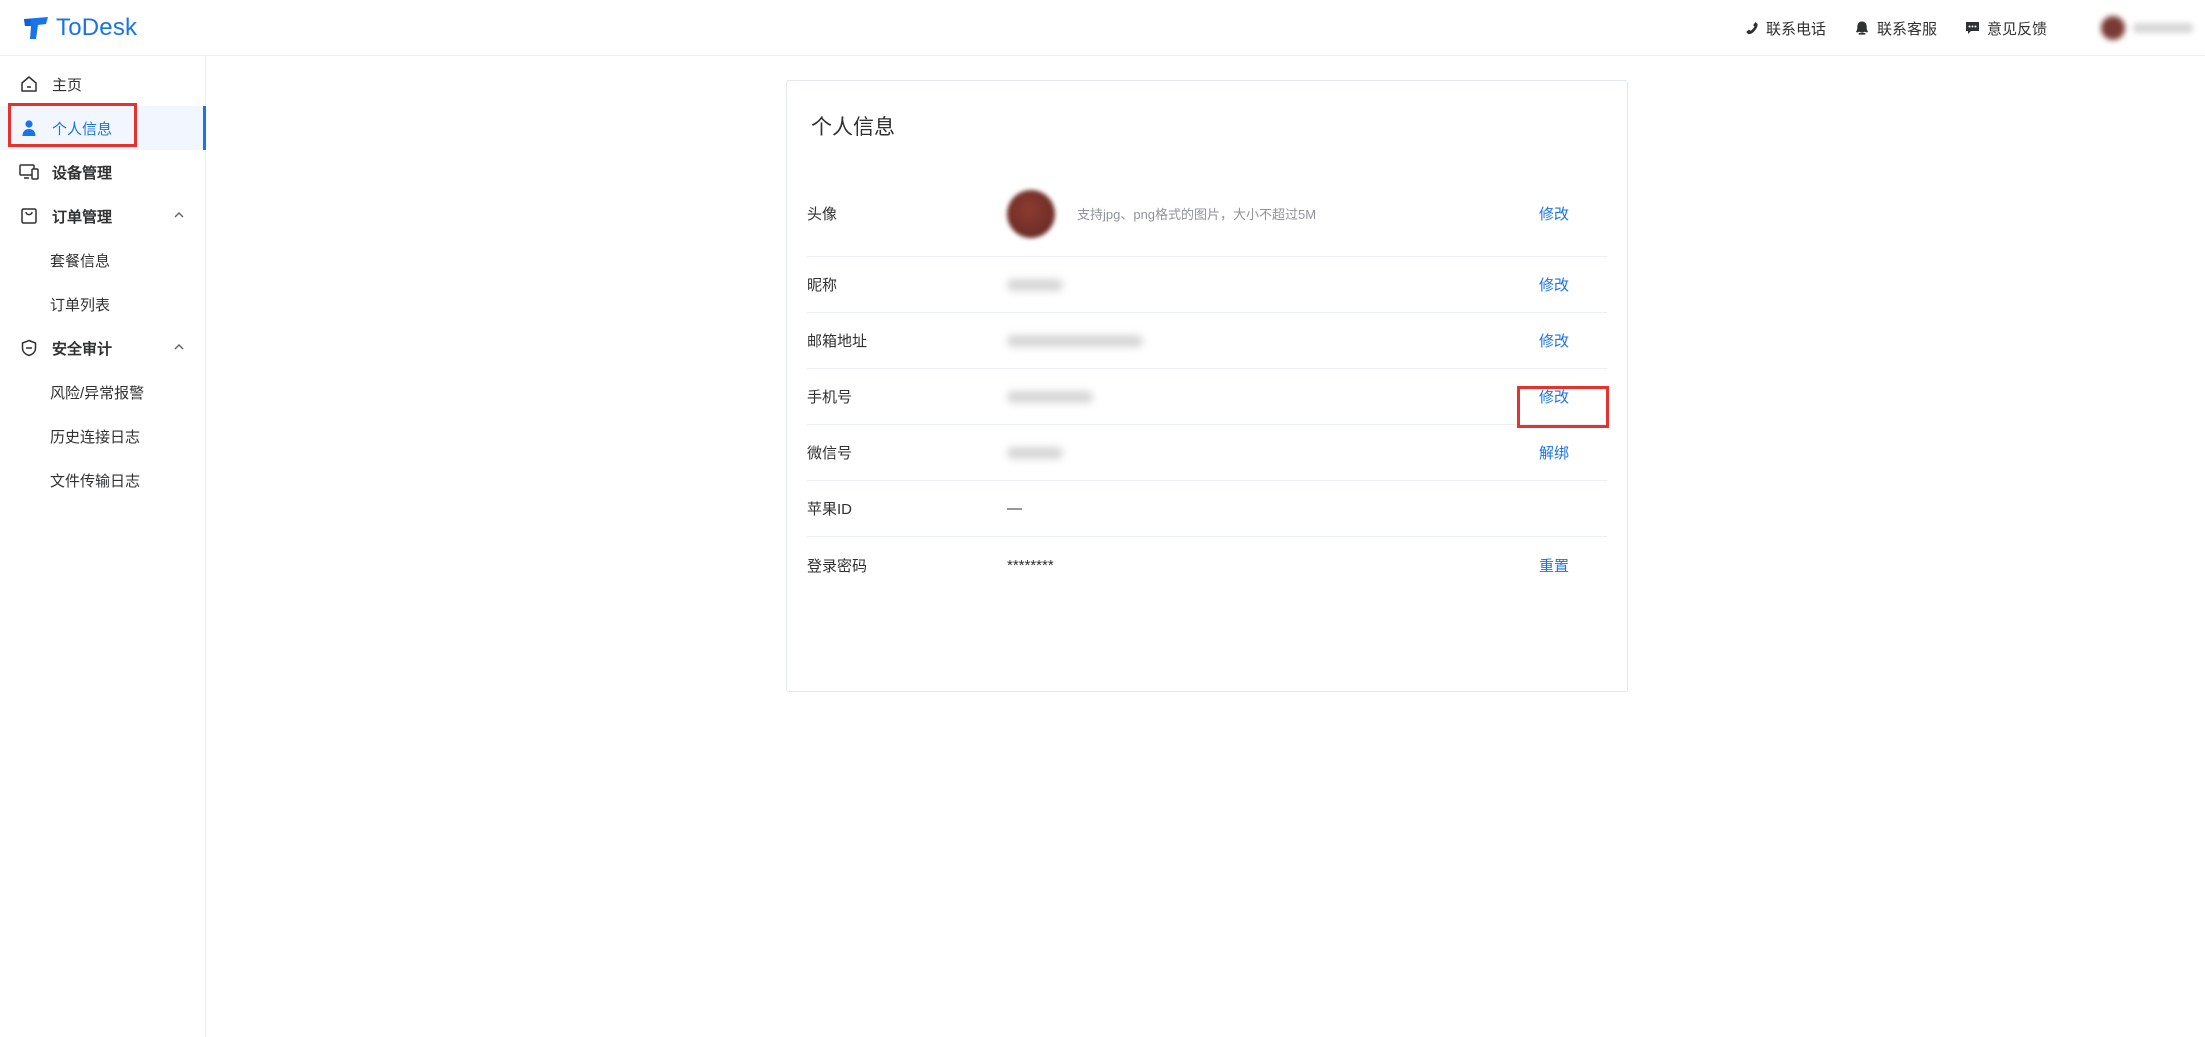 The height and width of the screenshot is (1037, 2205). What do you see at coordinates (1207, 565) in the screenshot?
I see `profile-row-password: 登录密码 ******** 重置` at bounding box center [1207, 565].